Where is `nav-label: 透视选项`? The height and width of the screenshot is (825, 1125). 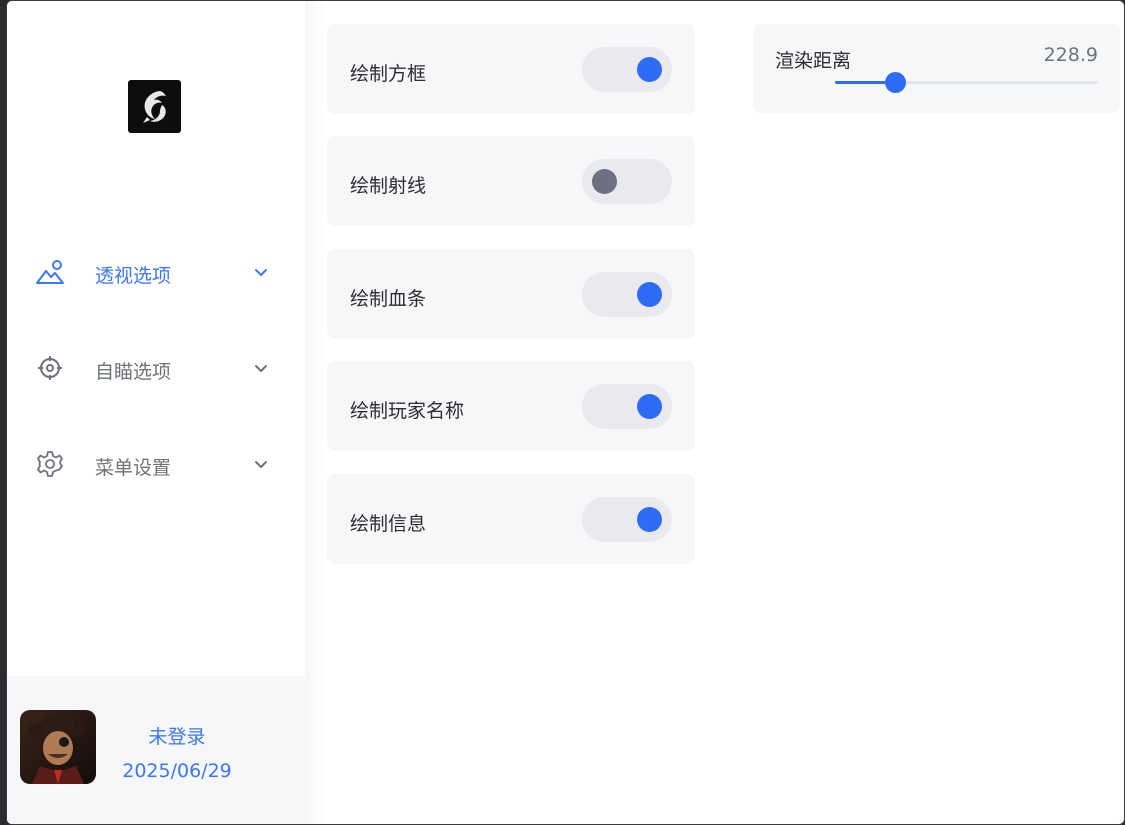 nav-label: 透视选项 is located at coordinates (133, 276).